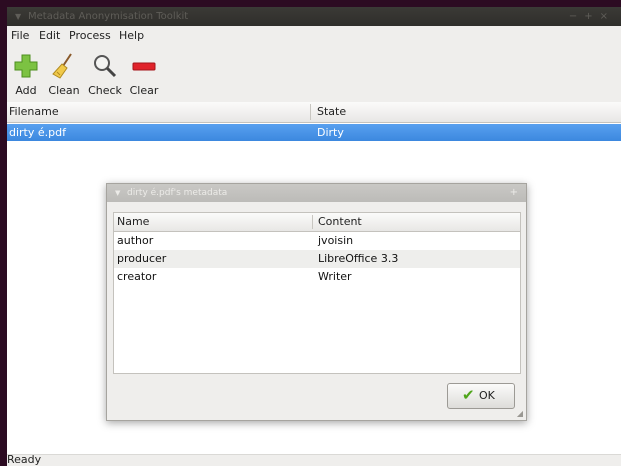  I want to click on minimize-icon: −, so click(576, 16).